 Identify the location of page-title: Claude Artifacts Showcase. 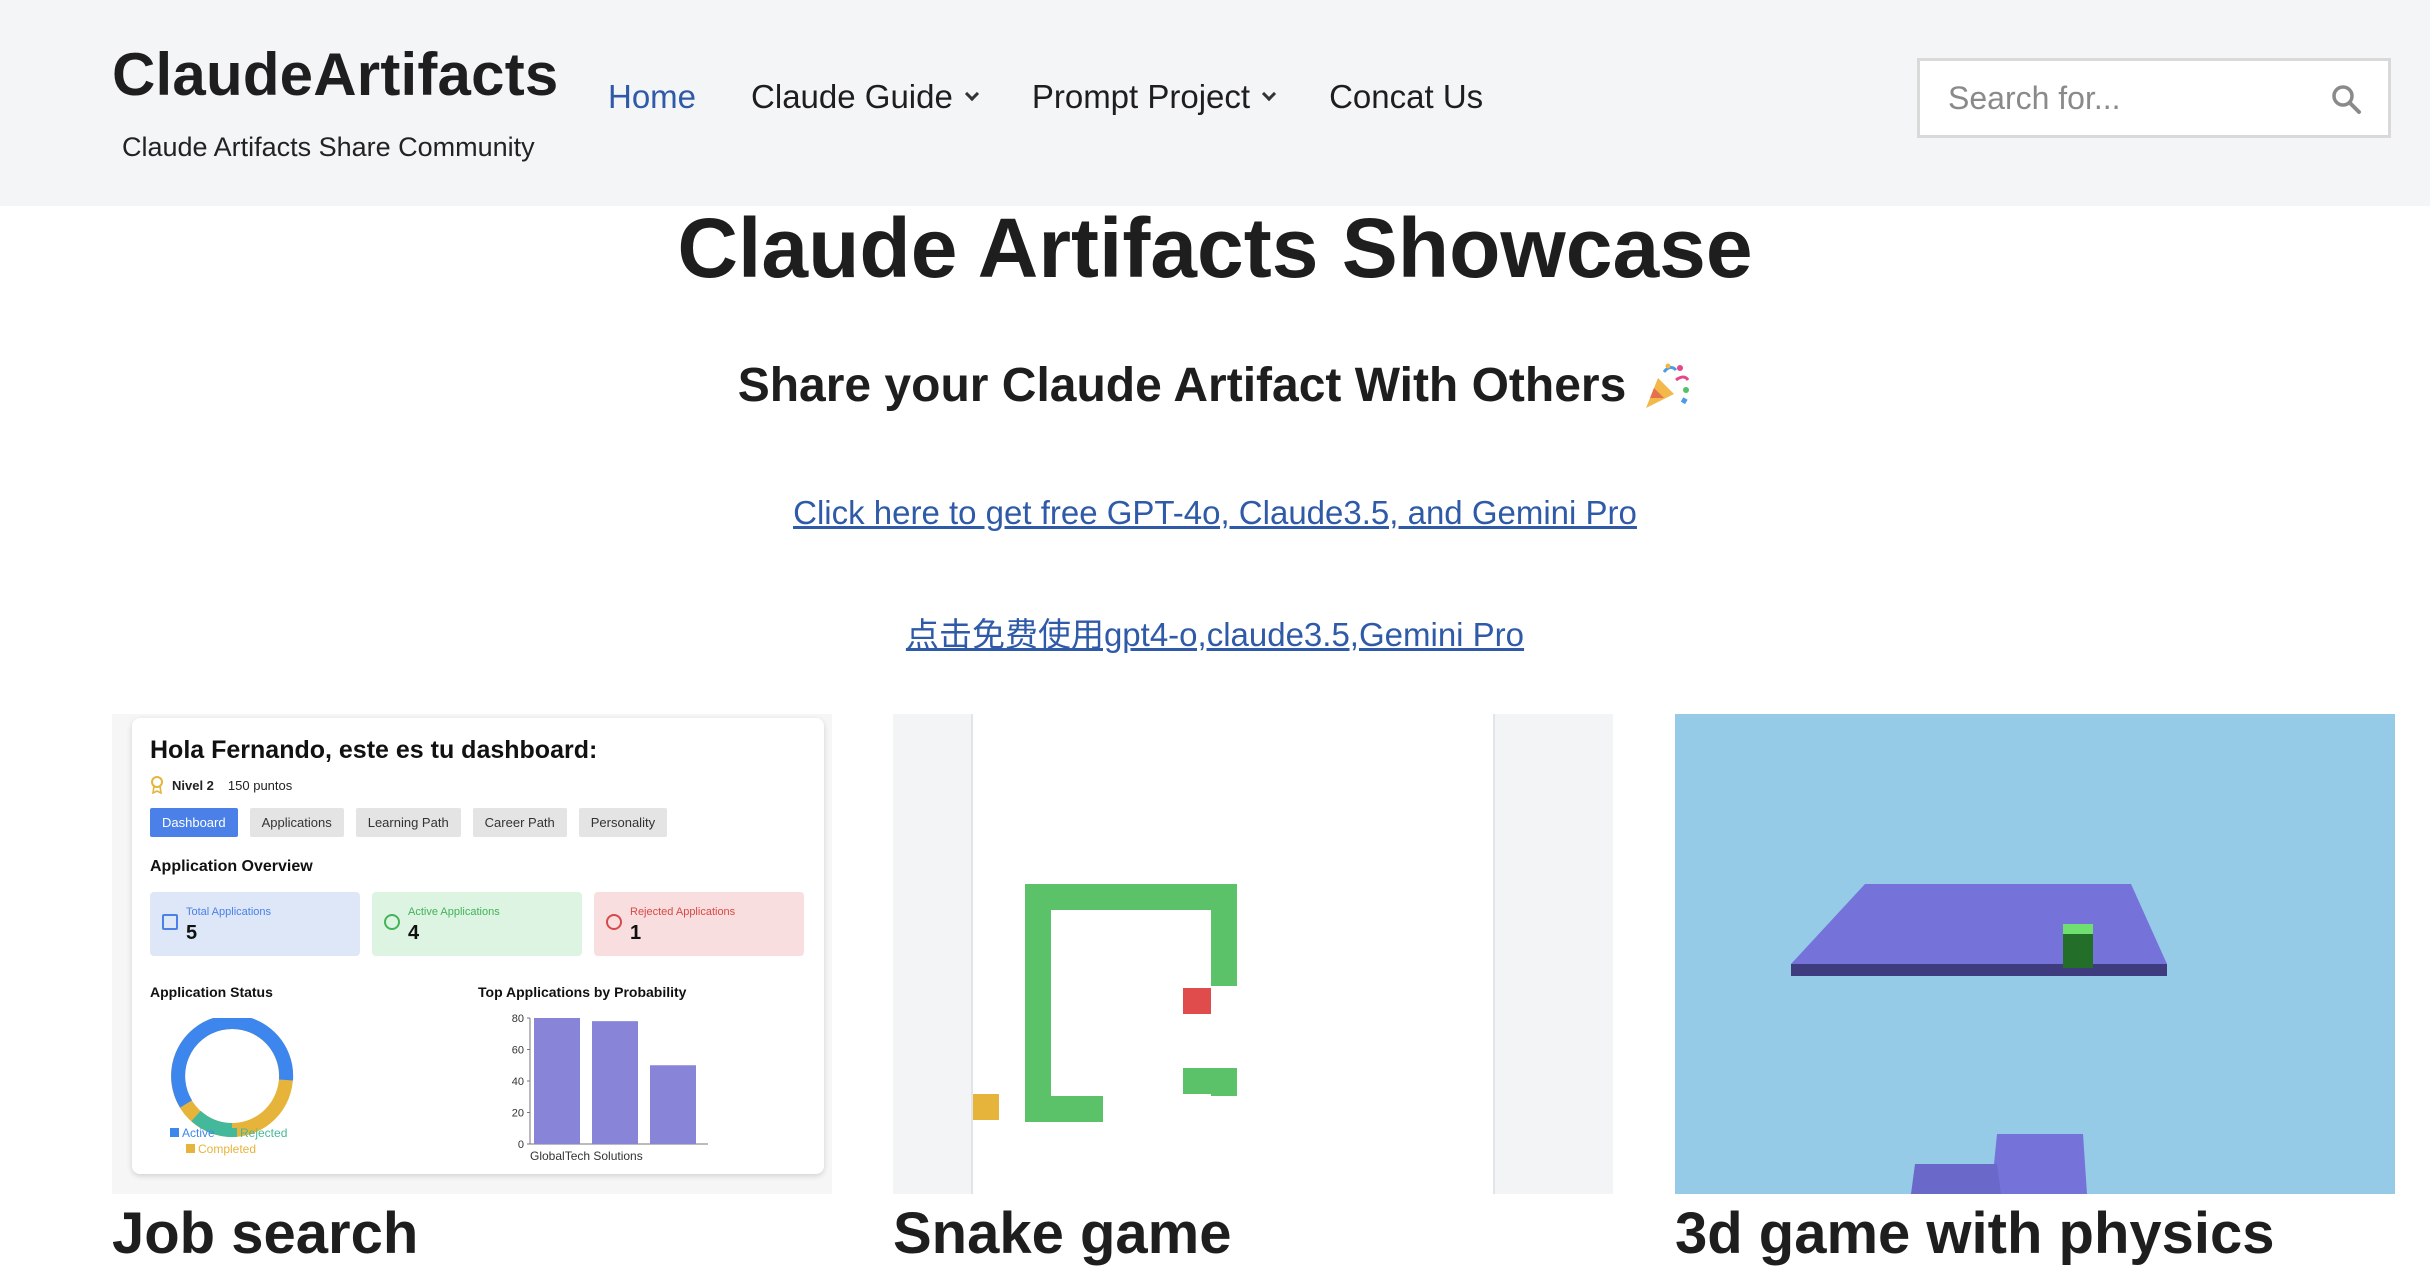
(1215, 248).